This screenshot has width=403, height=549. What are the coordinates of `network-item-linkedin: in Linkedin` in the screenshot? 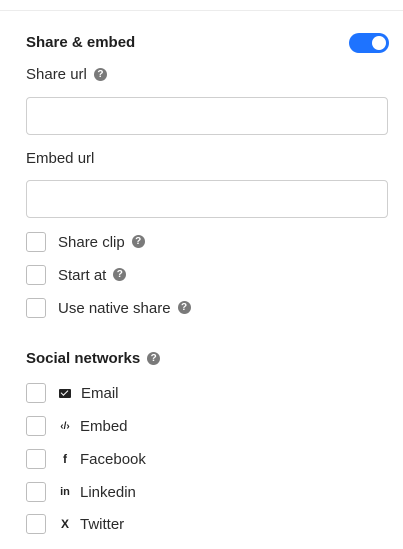 It's located at (81, 492).